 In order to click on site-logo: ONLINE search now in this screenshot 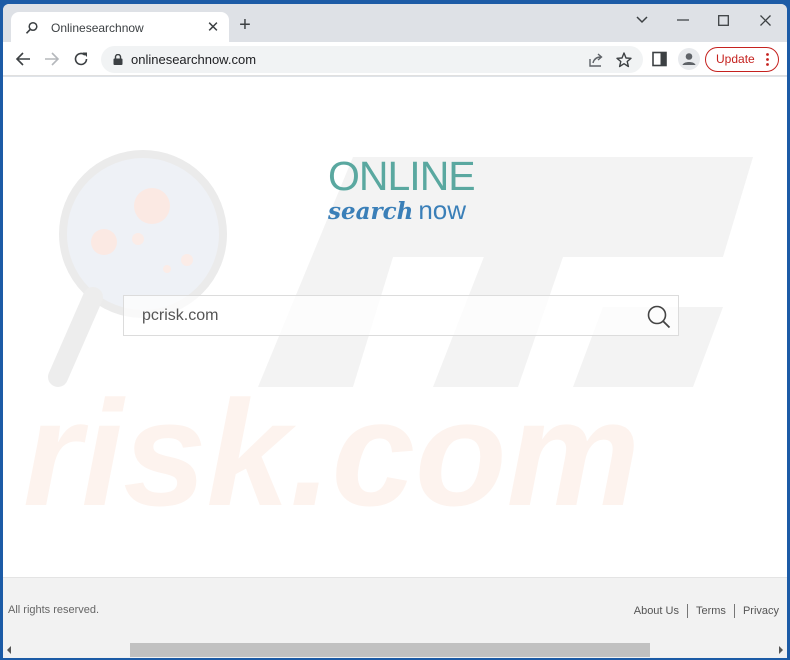, I will do `click(403, 190)`.